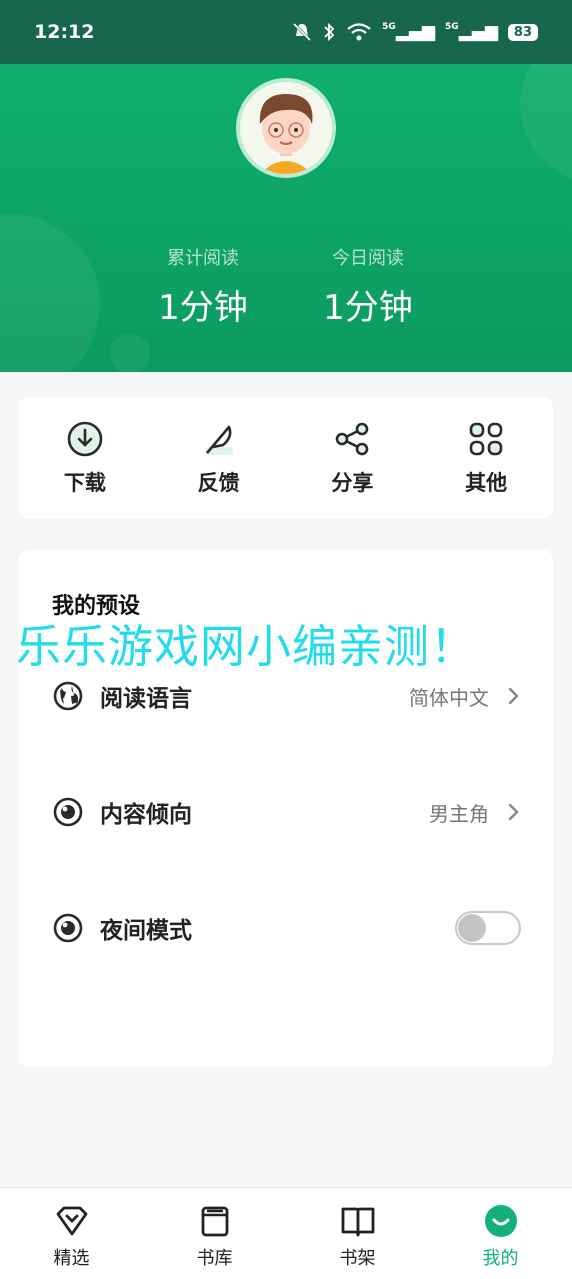 The height and width of the screenshot is (1279, 572). Describe the element at coordinates (368, 286) in the screenshot. I see `stat-today: 今日阅读 1分钟` at that location.